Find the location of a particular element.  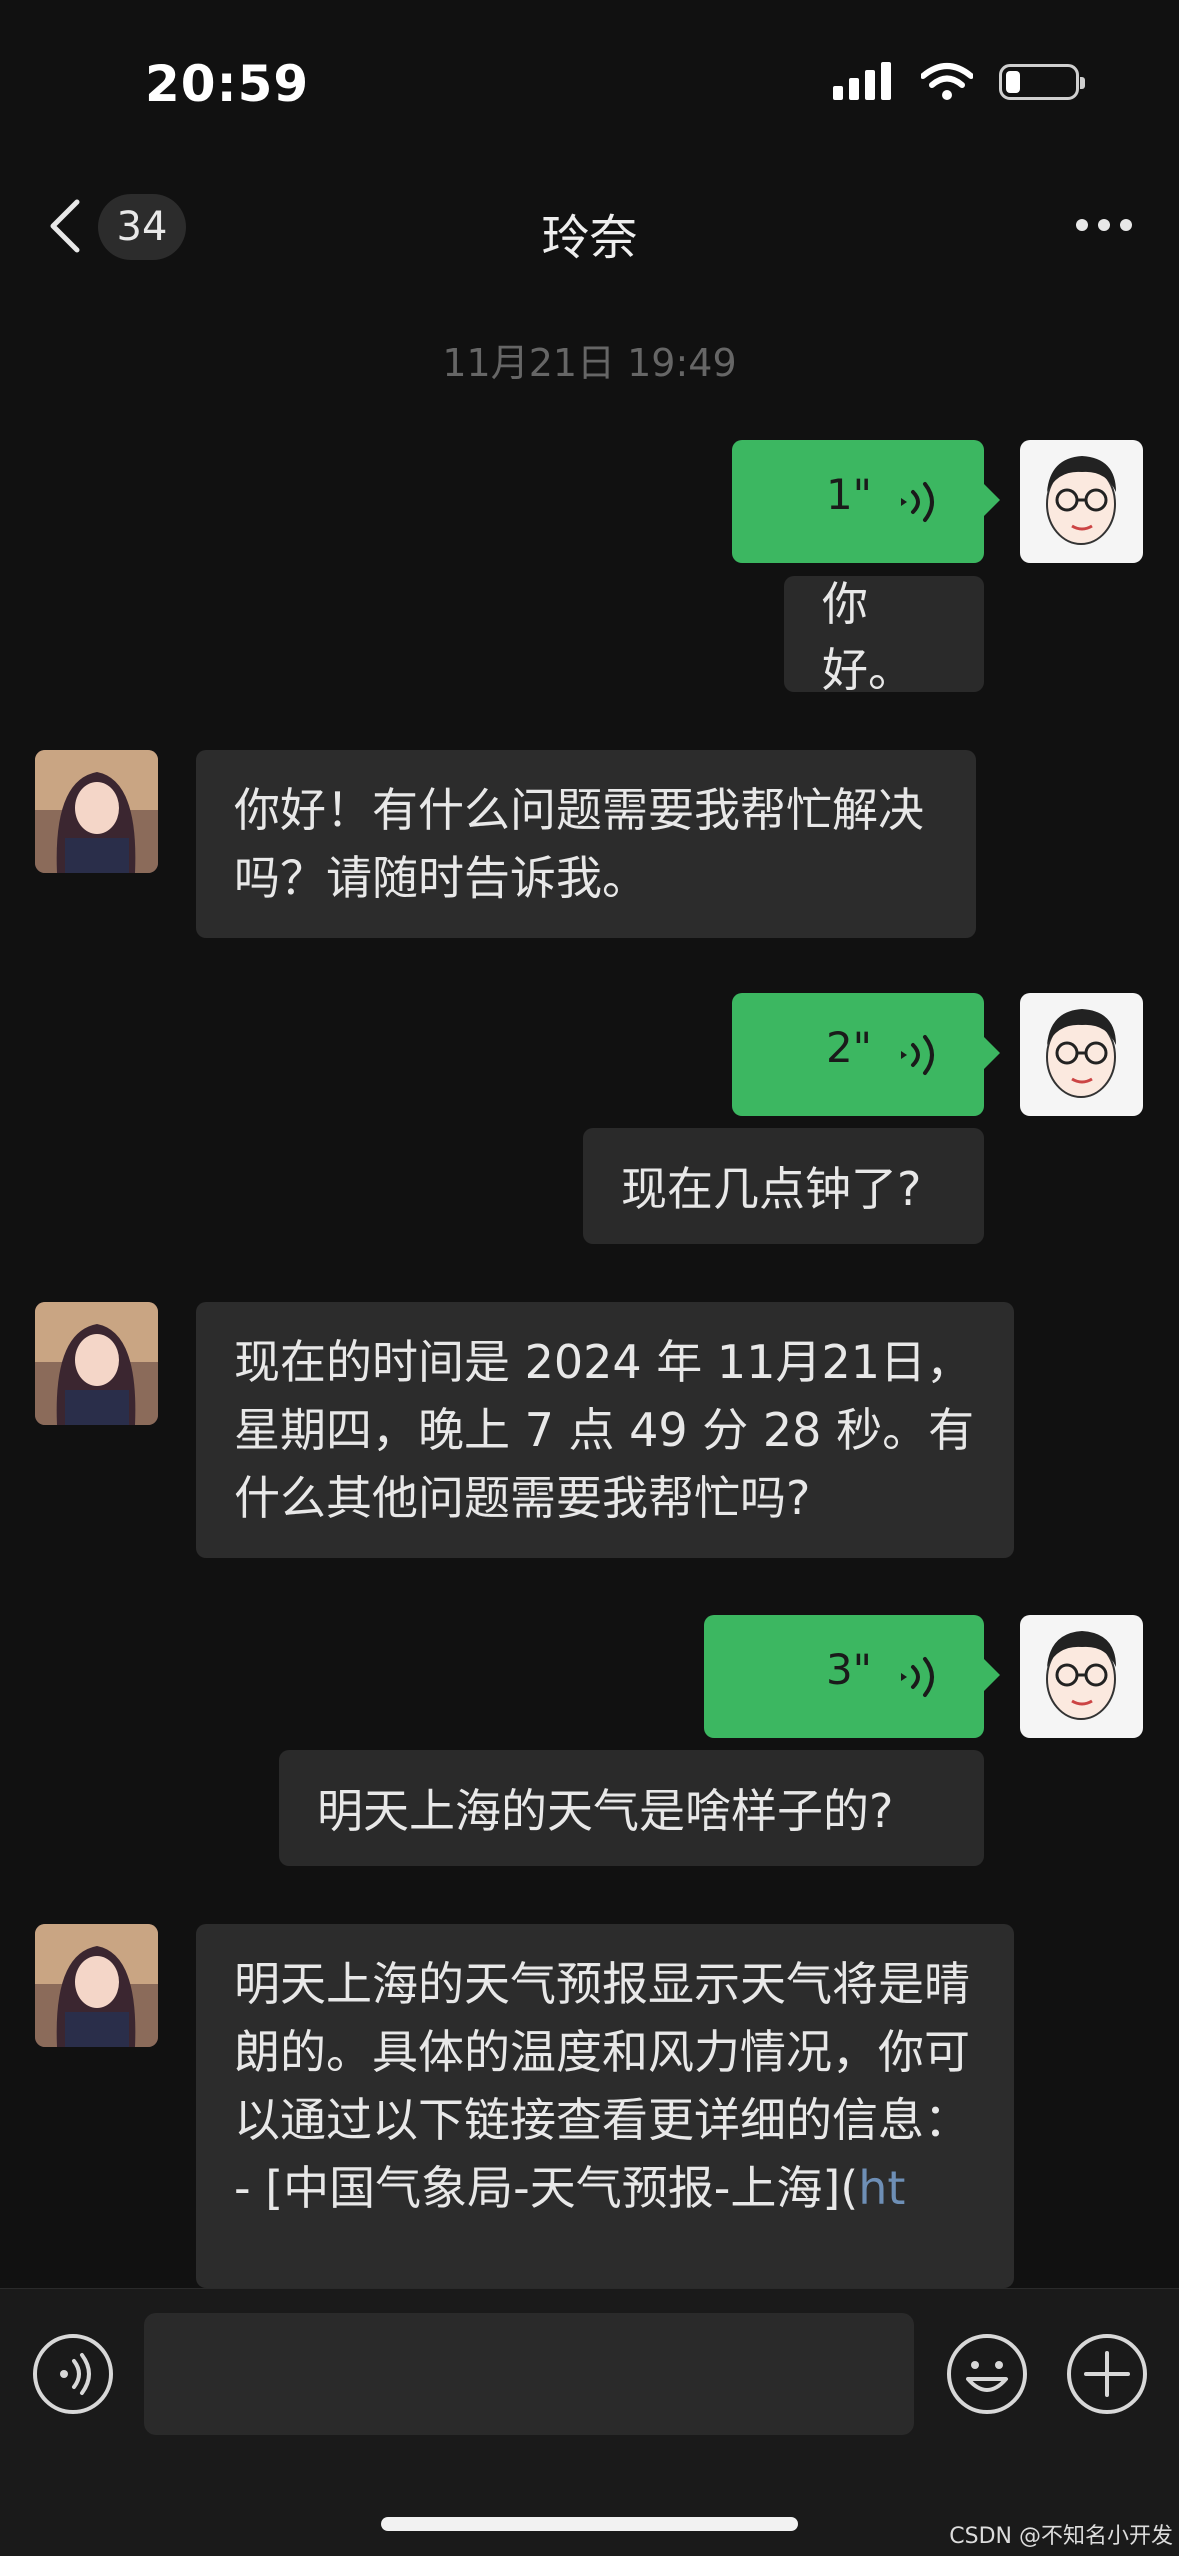

voice-transcript: 明天上海的天气是啥样子的? is located at coordinates (631, 1808).